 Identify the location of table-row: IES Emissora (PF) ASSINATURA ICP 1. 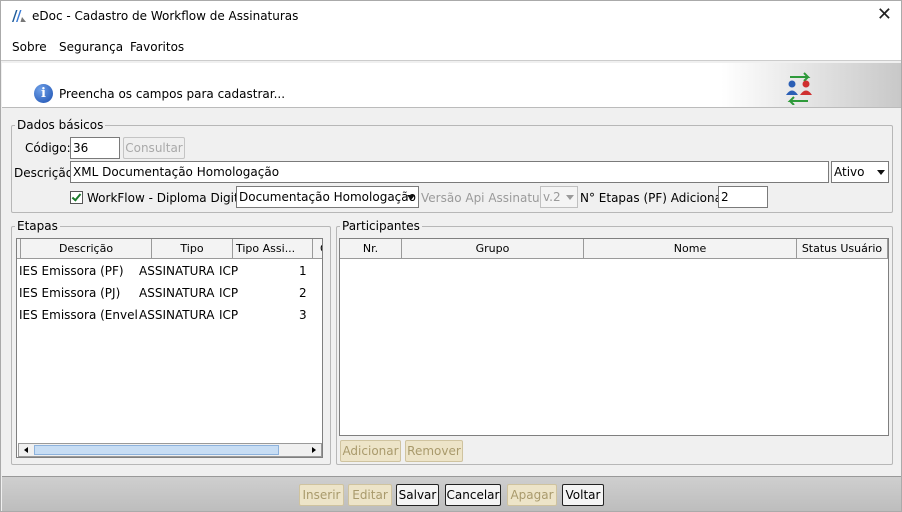
(169, 271).